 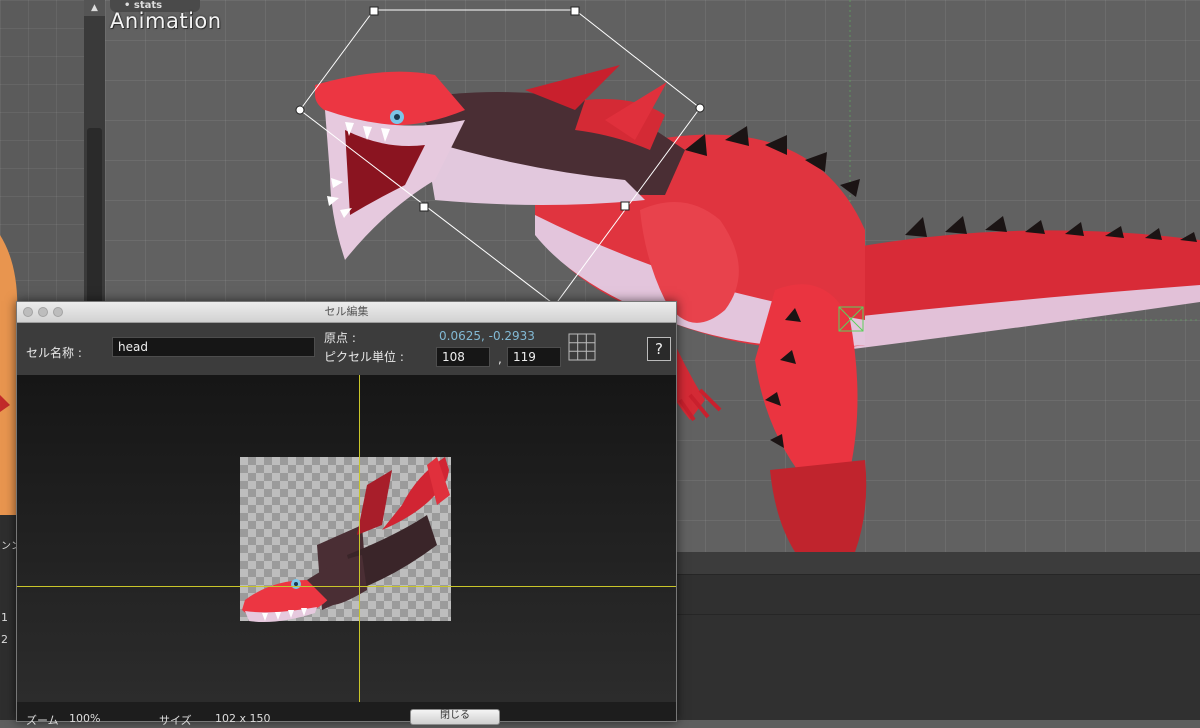 I want to click on grid-icon, so click(x=582, y=347).